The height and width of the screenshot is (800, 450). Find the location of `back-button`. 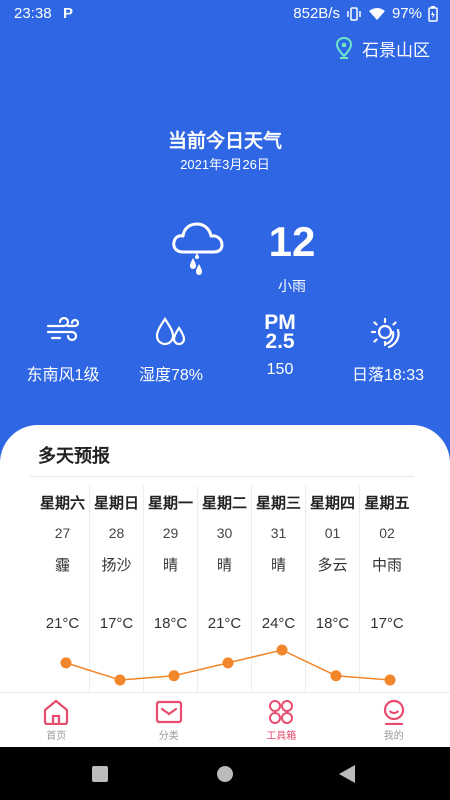

back-button is located at coordinates (348, 774).